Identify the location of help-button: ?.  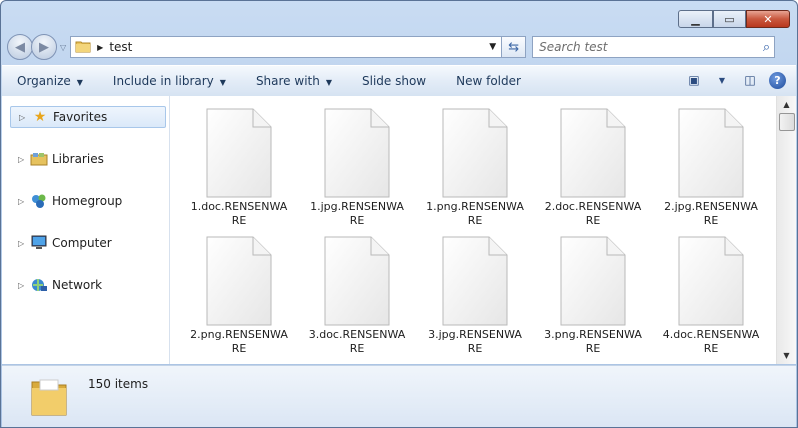
(777, 80).